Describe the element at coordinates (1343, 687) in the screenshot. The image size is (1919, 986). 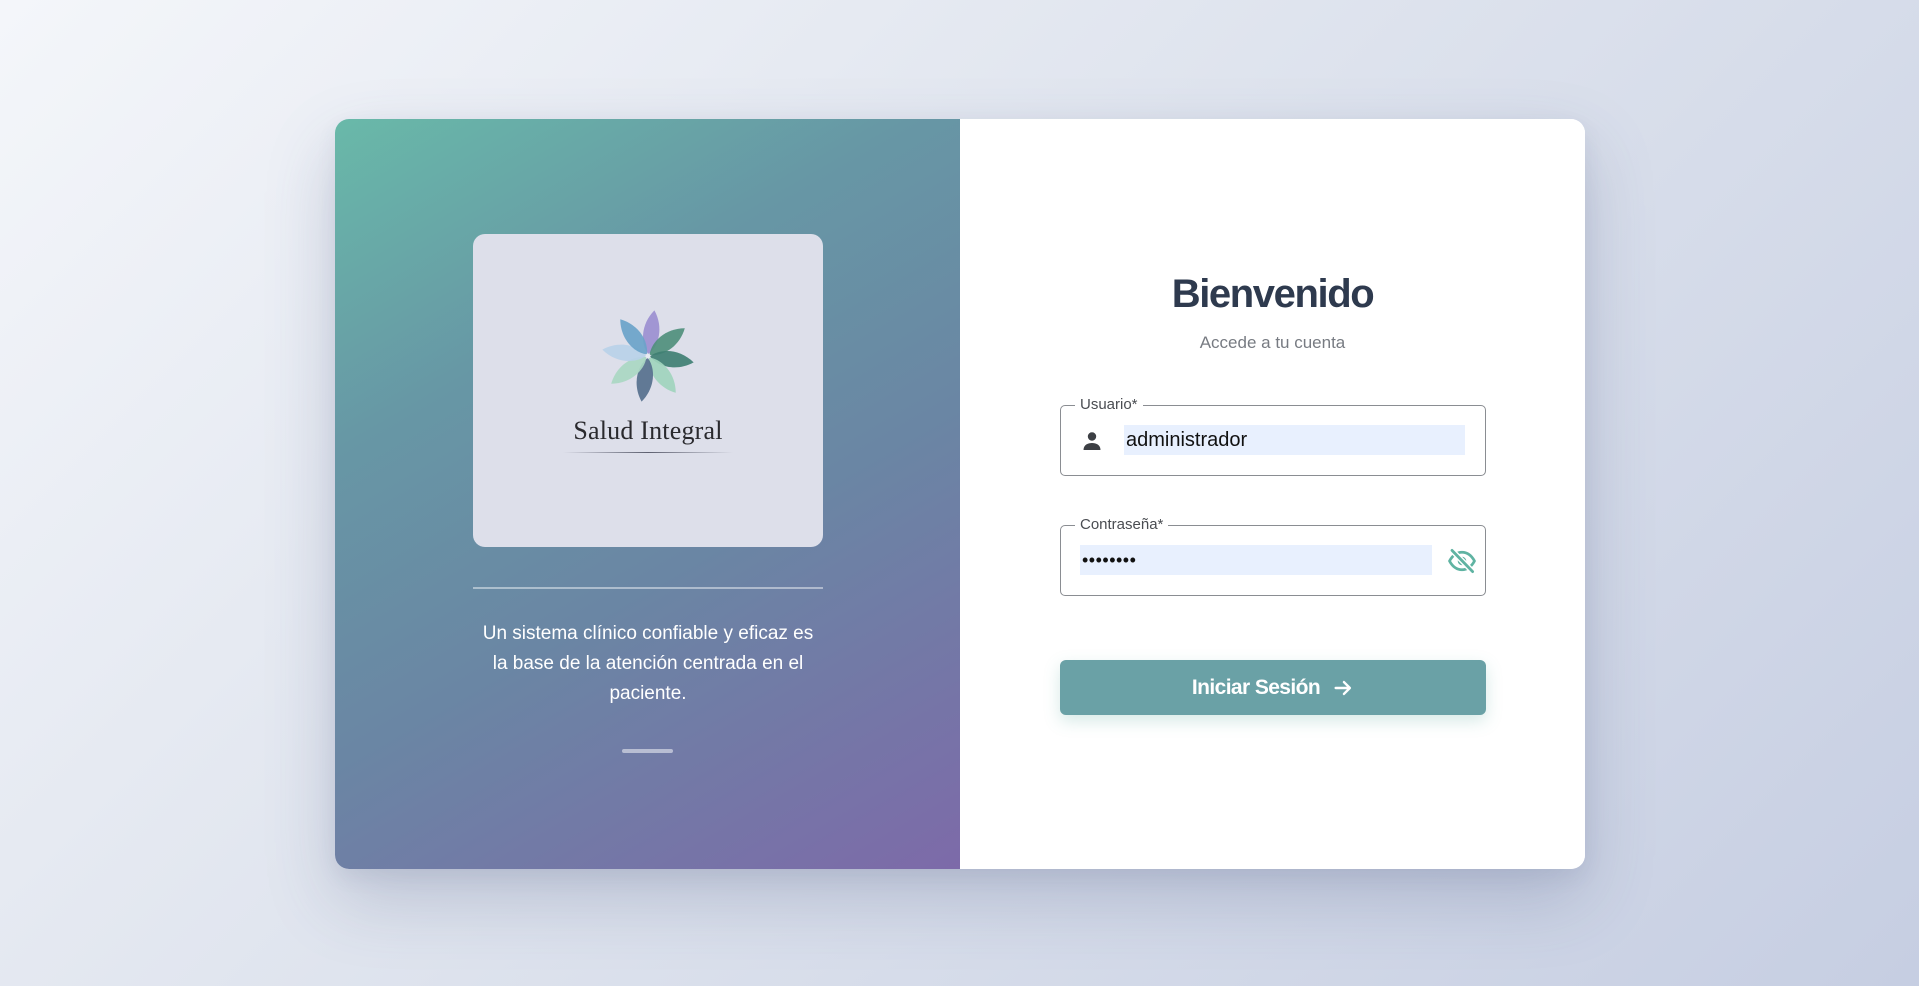
I see `arrow-right-icon` at that location.